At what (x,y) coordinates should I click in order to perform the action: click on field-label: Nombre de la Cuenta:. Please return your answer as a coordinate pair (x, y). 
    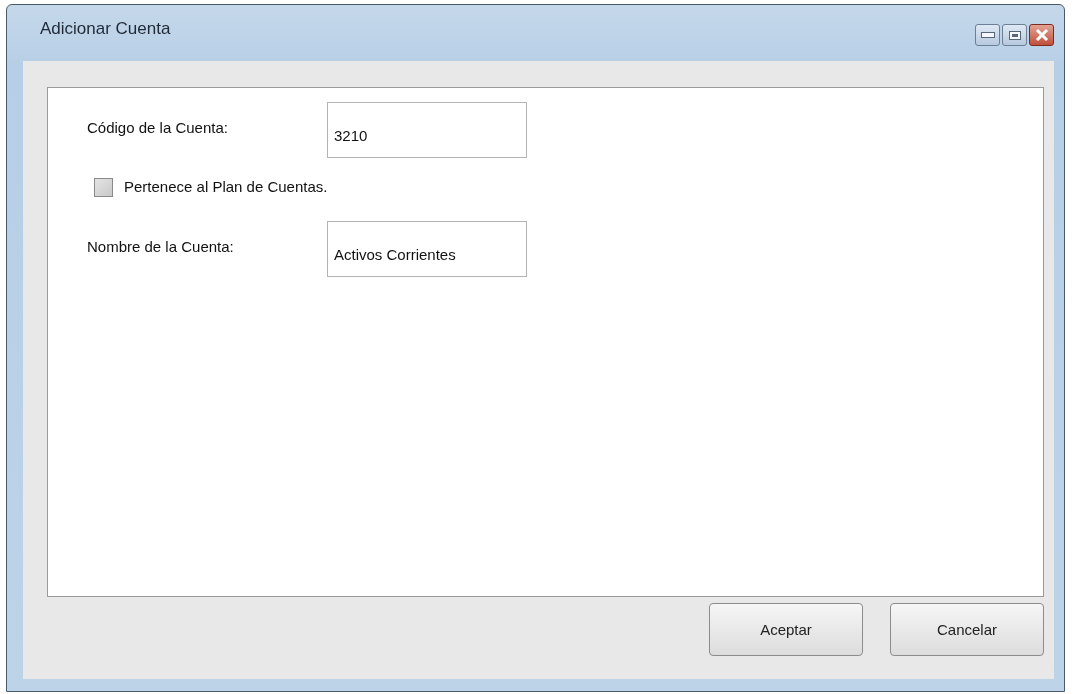
    Looking at the image, I should click on (161, 246).